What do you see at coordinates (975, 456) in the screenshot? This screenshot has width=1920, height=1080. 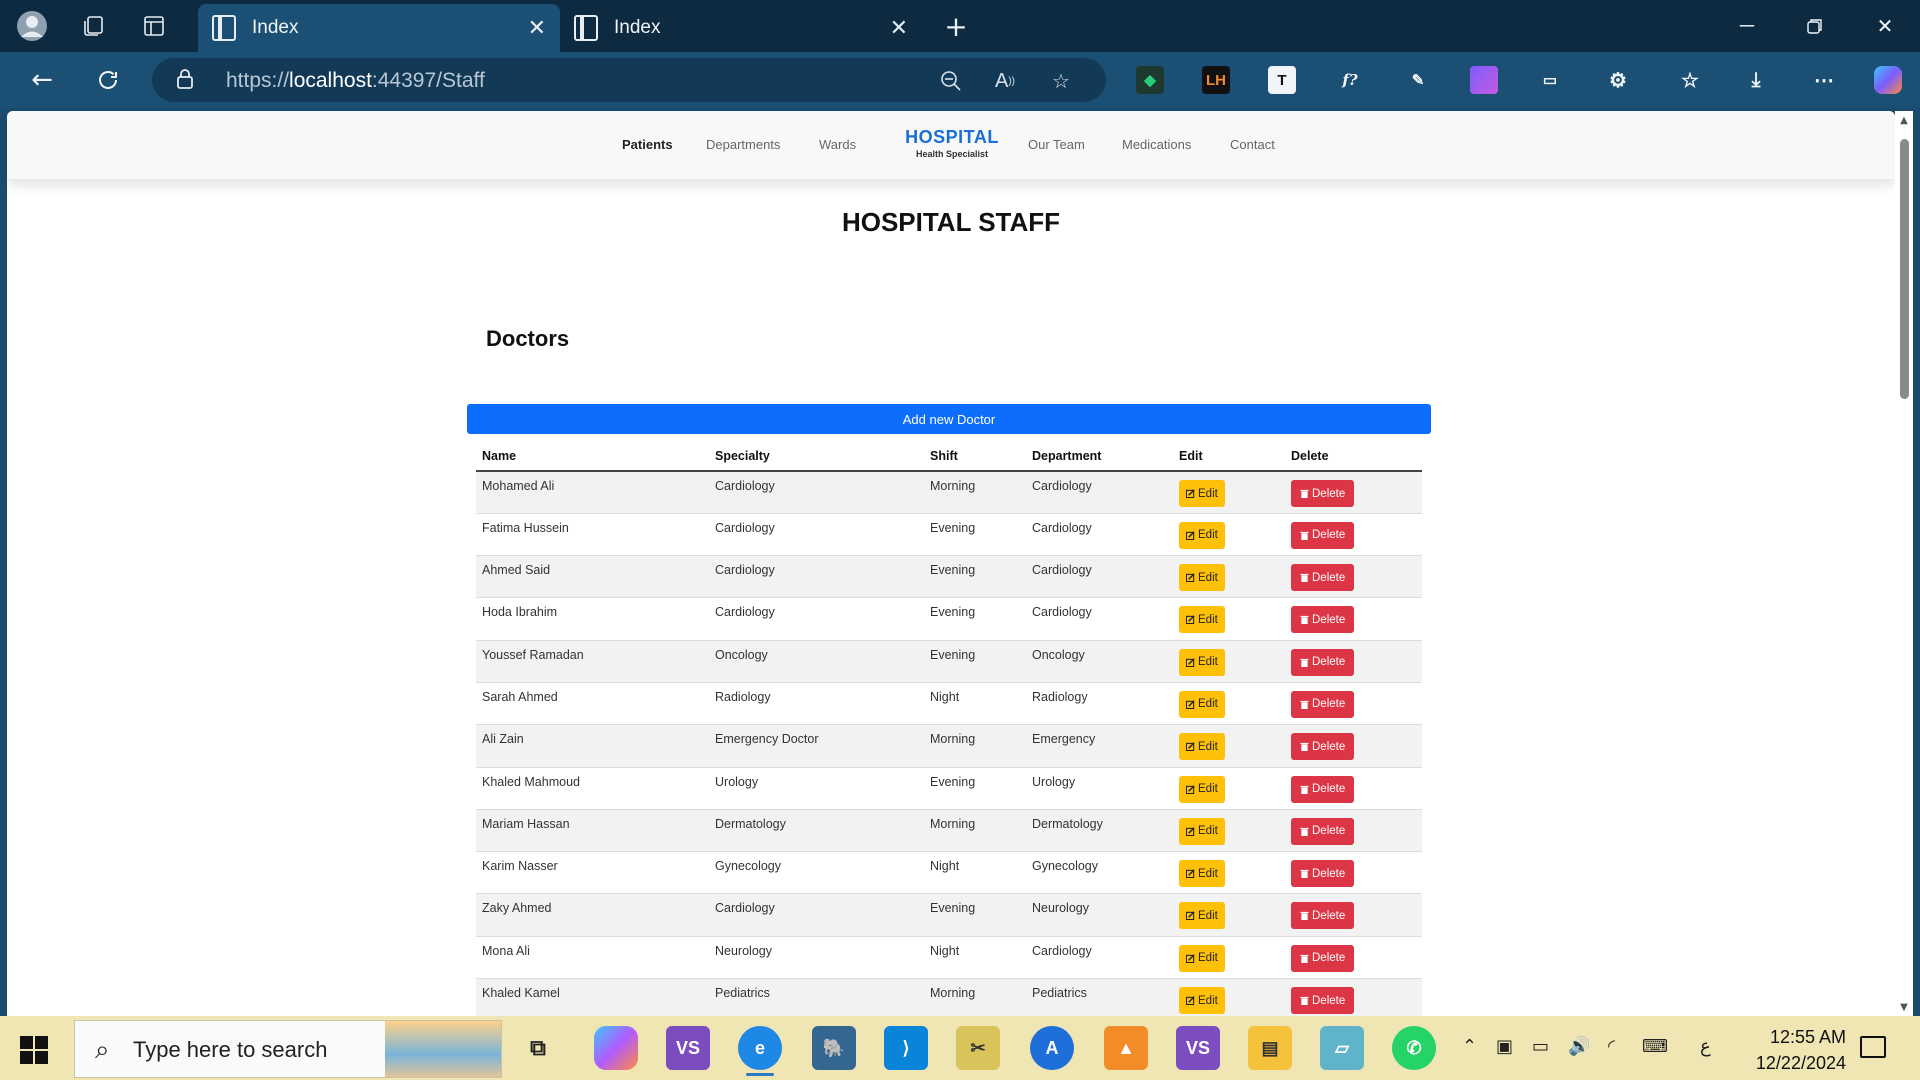 I see `header-shift: Shift` at bounding box center [975, 456].